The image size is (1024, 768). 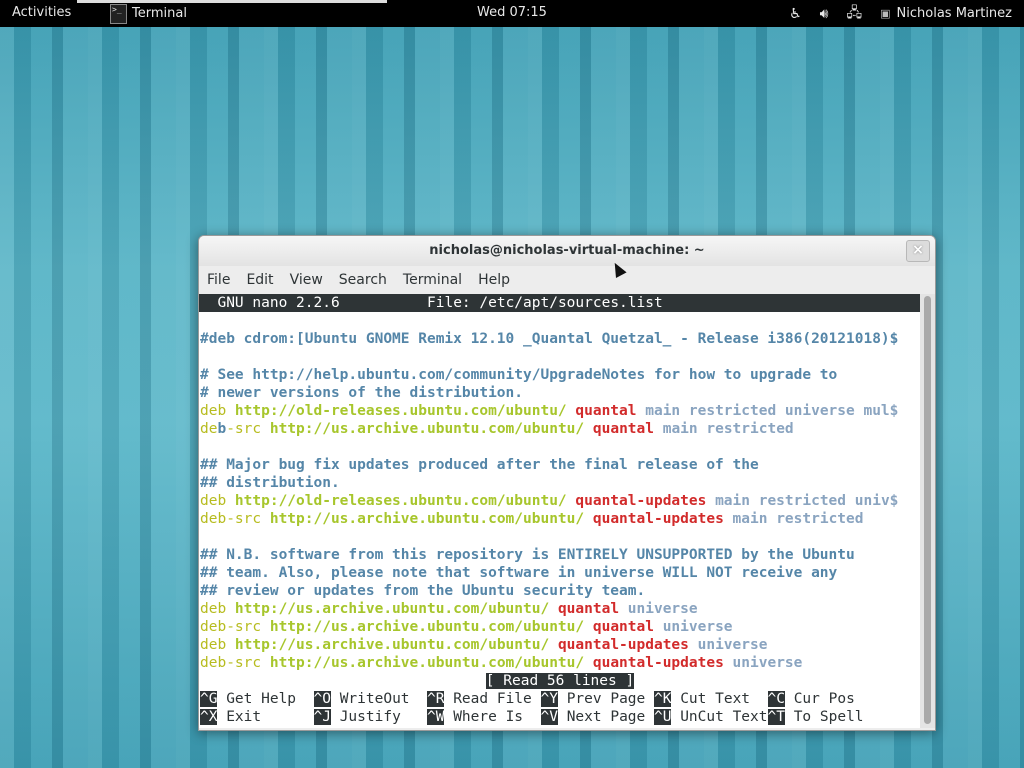 I want to click on window-titlebar: nicholas@nicholas-virtual-machine: ~, so click(x=567, y=251).